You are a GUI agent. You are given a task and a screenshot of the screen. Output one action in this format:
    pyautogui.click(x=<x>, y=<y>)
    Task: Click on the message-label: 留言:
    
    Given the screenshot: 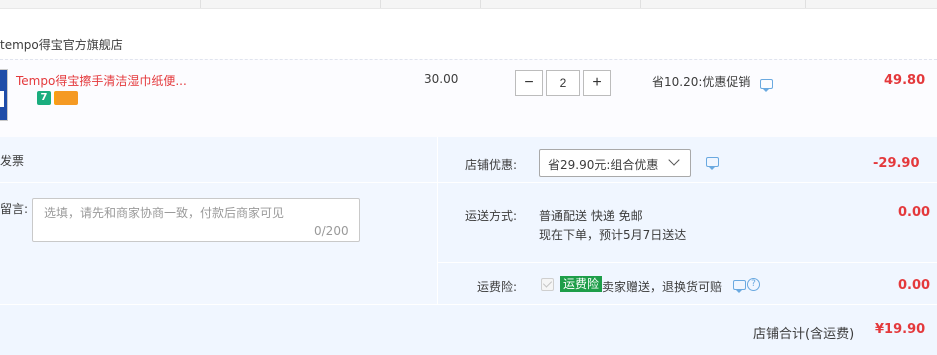 What is the action you would take?
    pyautogui.click(x=14, y=209)
    